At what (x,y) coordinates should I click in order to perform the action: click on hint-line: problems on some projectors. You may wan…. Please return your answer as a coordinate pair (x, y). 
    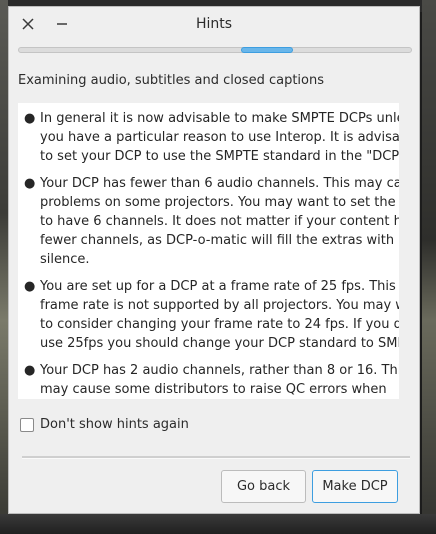
    Looking at the image, I should click on (219, 202).